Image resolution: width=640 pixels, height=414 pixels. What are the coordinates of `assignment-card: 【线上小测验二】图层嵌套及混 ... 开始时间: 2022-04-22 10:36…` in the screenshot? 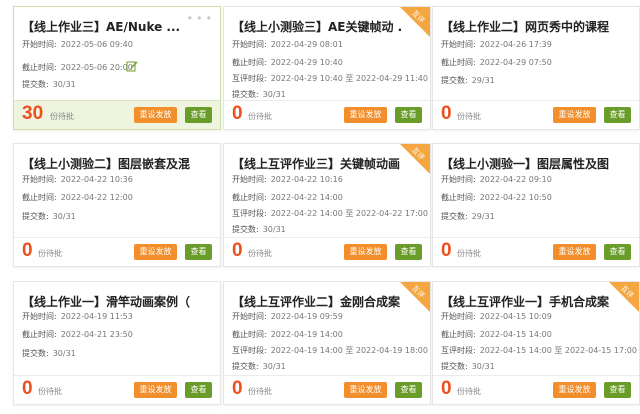 It's located at (117, 205).